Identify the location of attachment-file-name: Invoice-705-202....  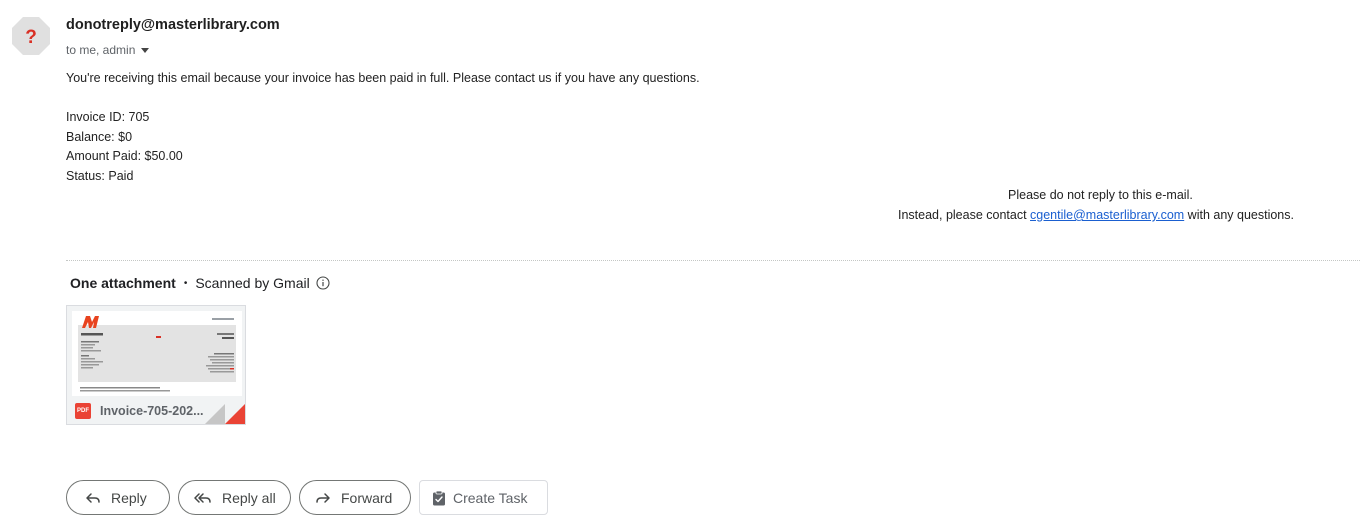
(152, 411).